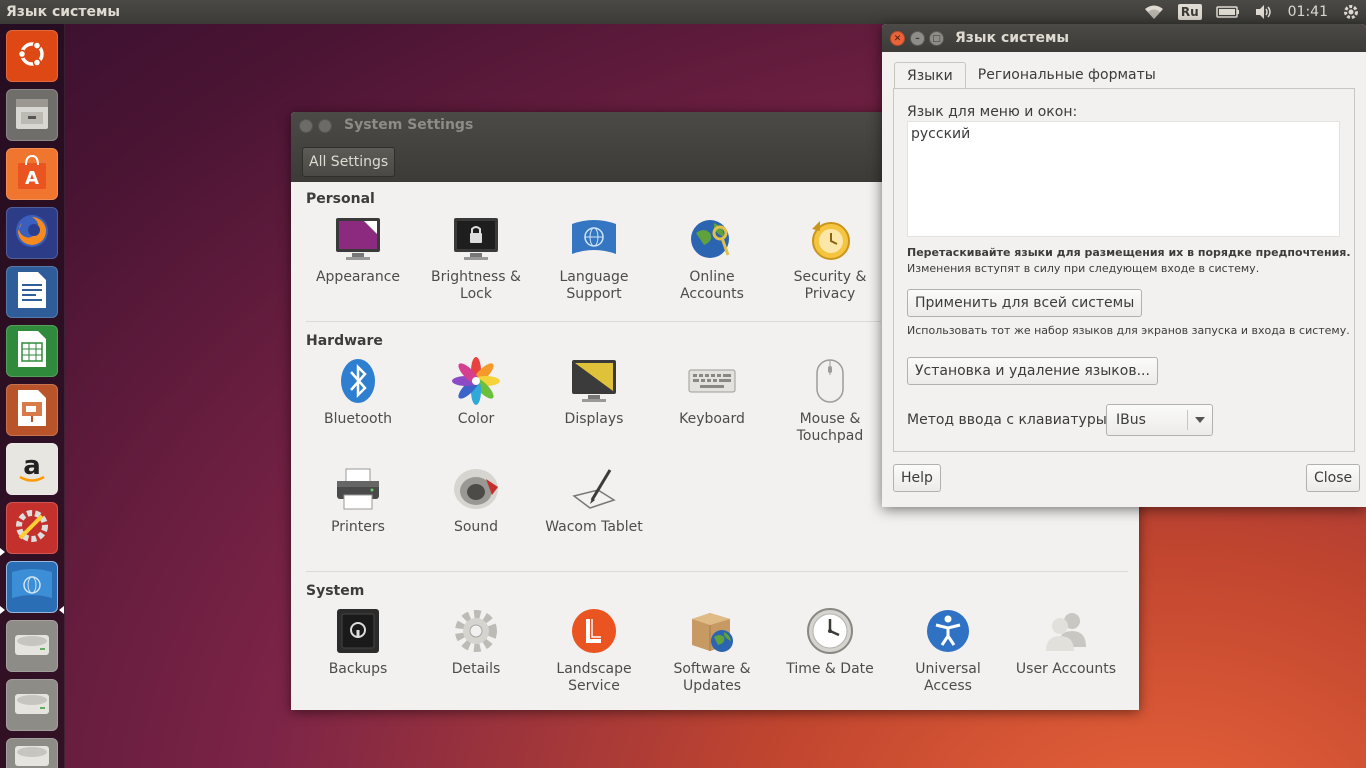 This screenshot has width=1366, height=768. What do you see at coordinates (32, 56) in the screenshot?
I see `launcher-dash` at bounding box center [32, 56].